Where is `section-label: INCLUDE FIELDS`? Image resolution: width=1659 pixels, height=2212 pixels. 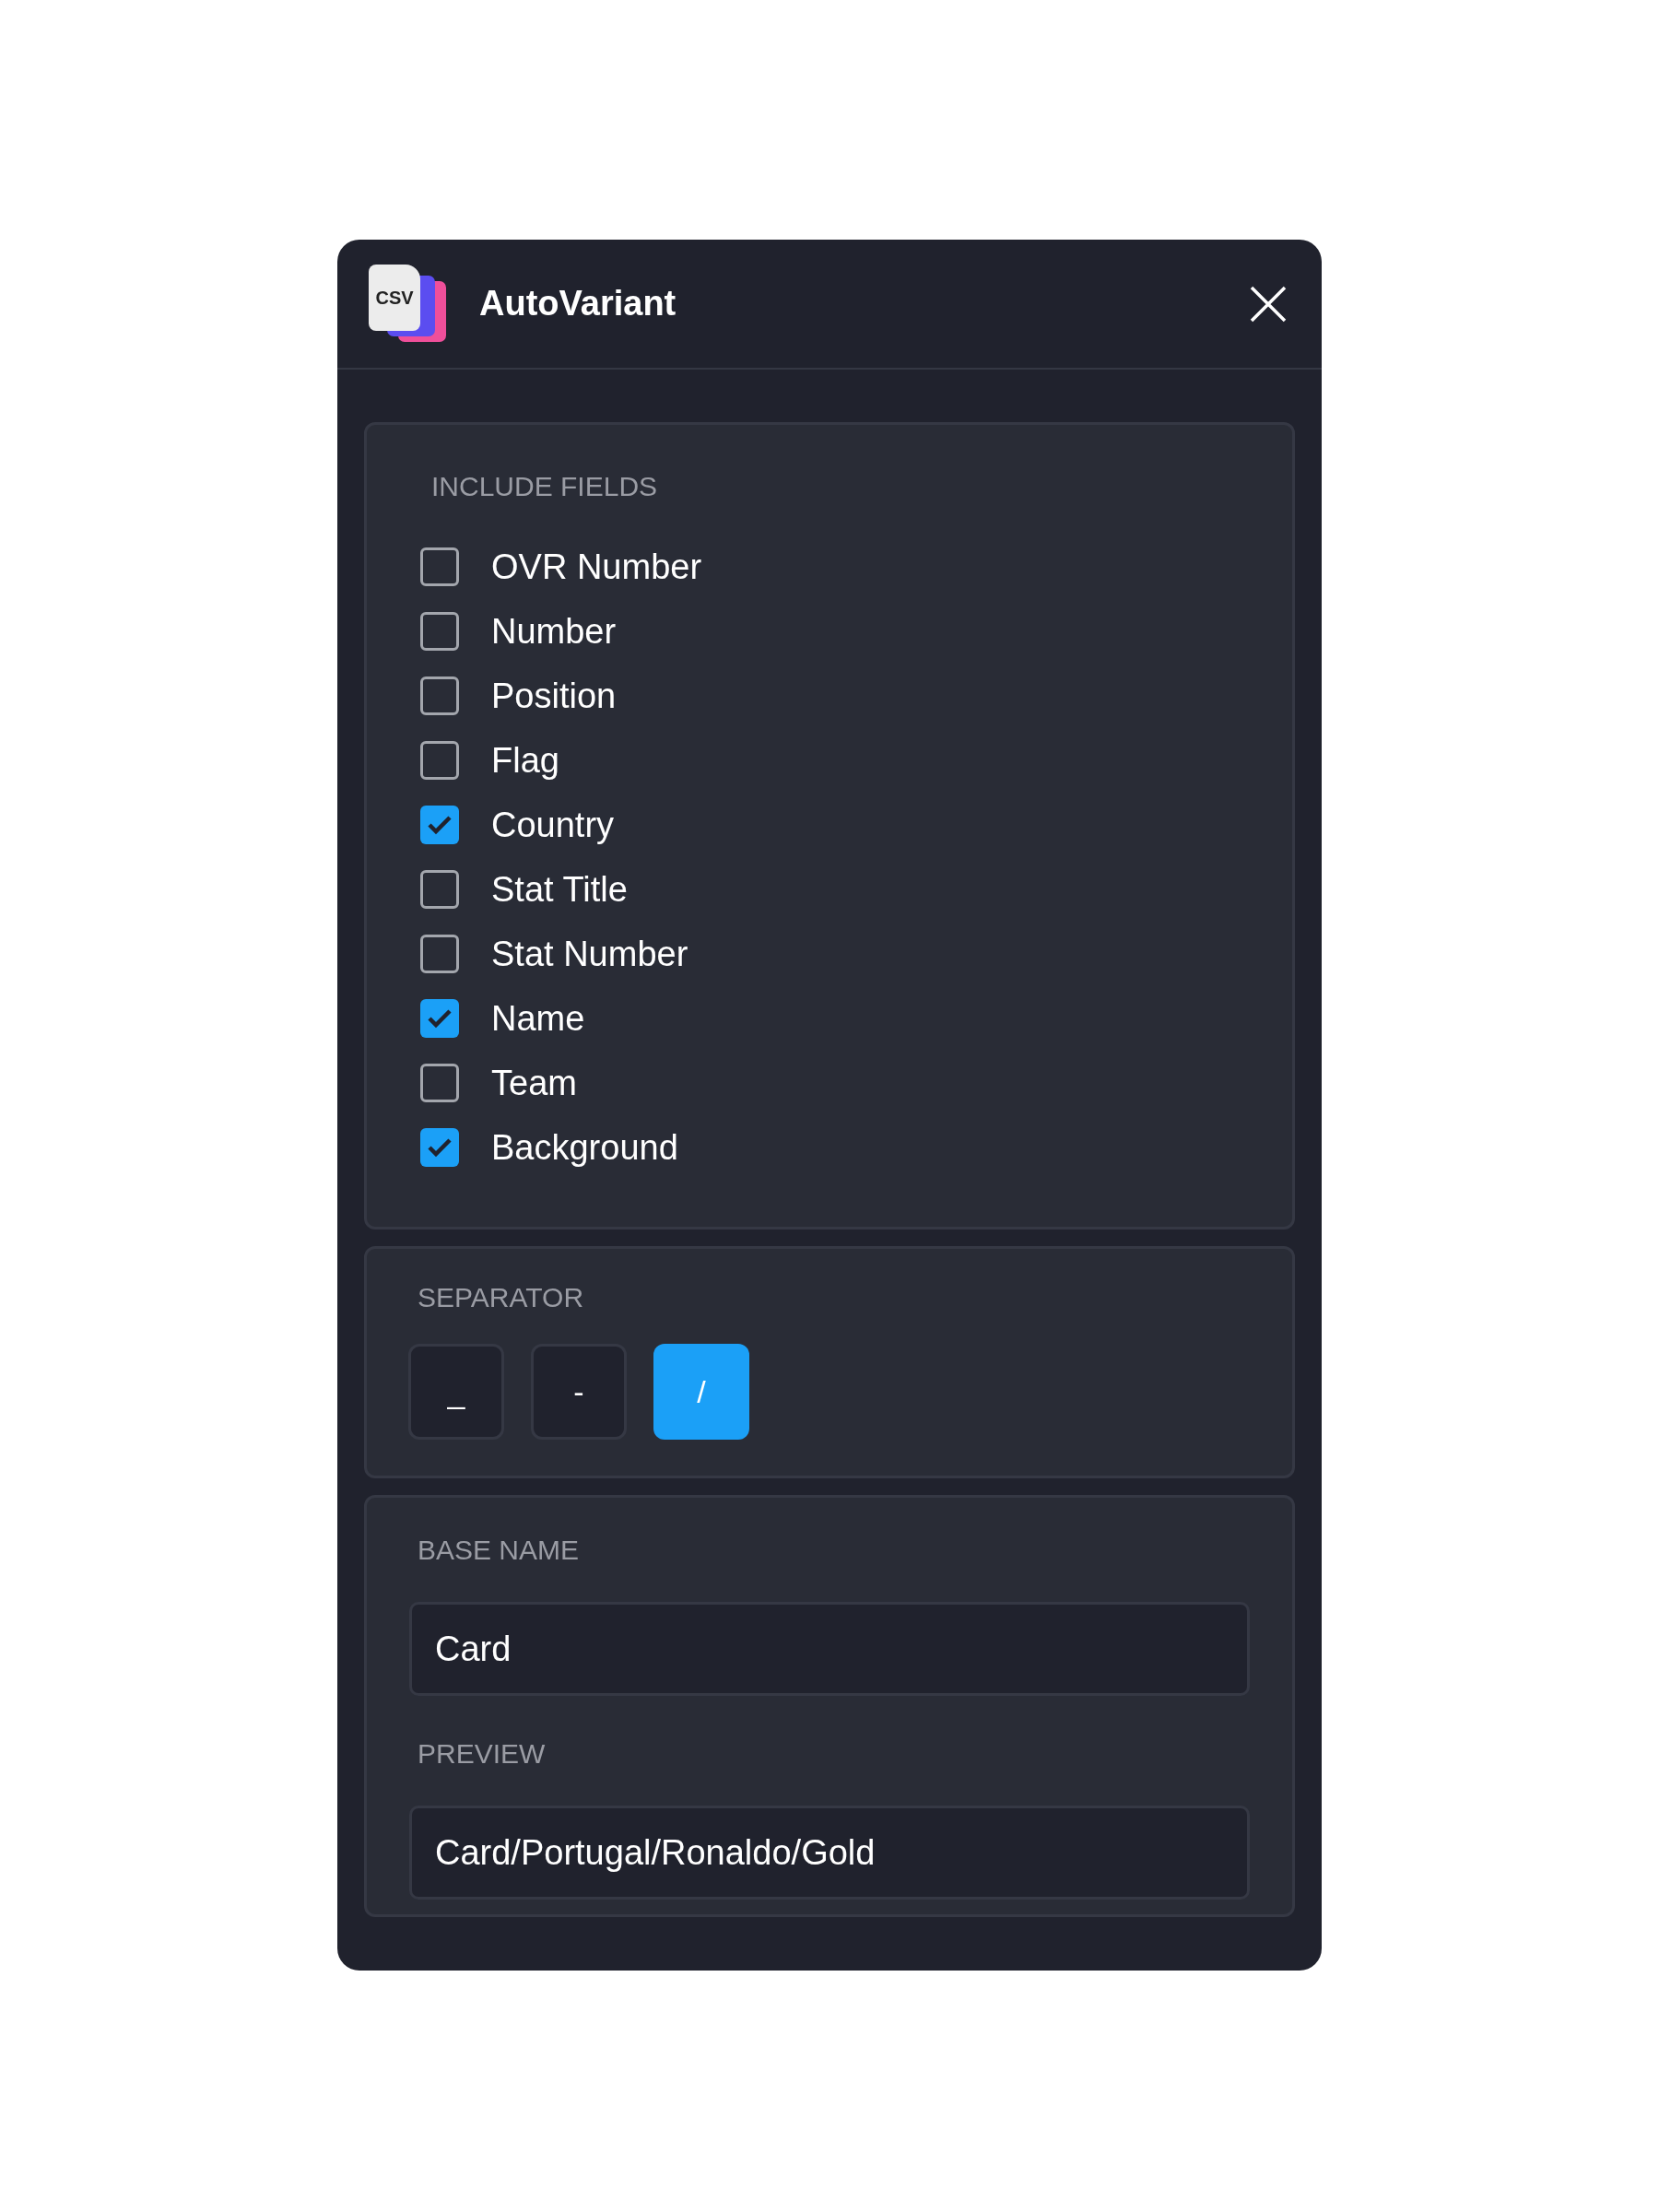 section-label: INCLUDE FIELDS is located at coordinates (545, 486).